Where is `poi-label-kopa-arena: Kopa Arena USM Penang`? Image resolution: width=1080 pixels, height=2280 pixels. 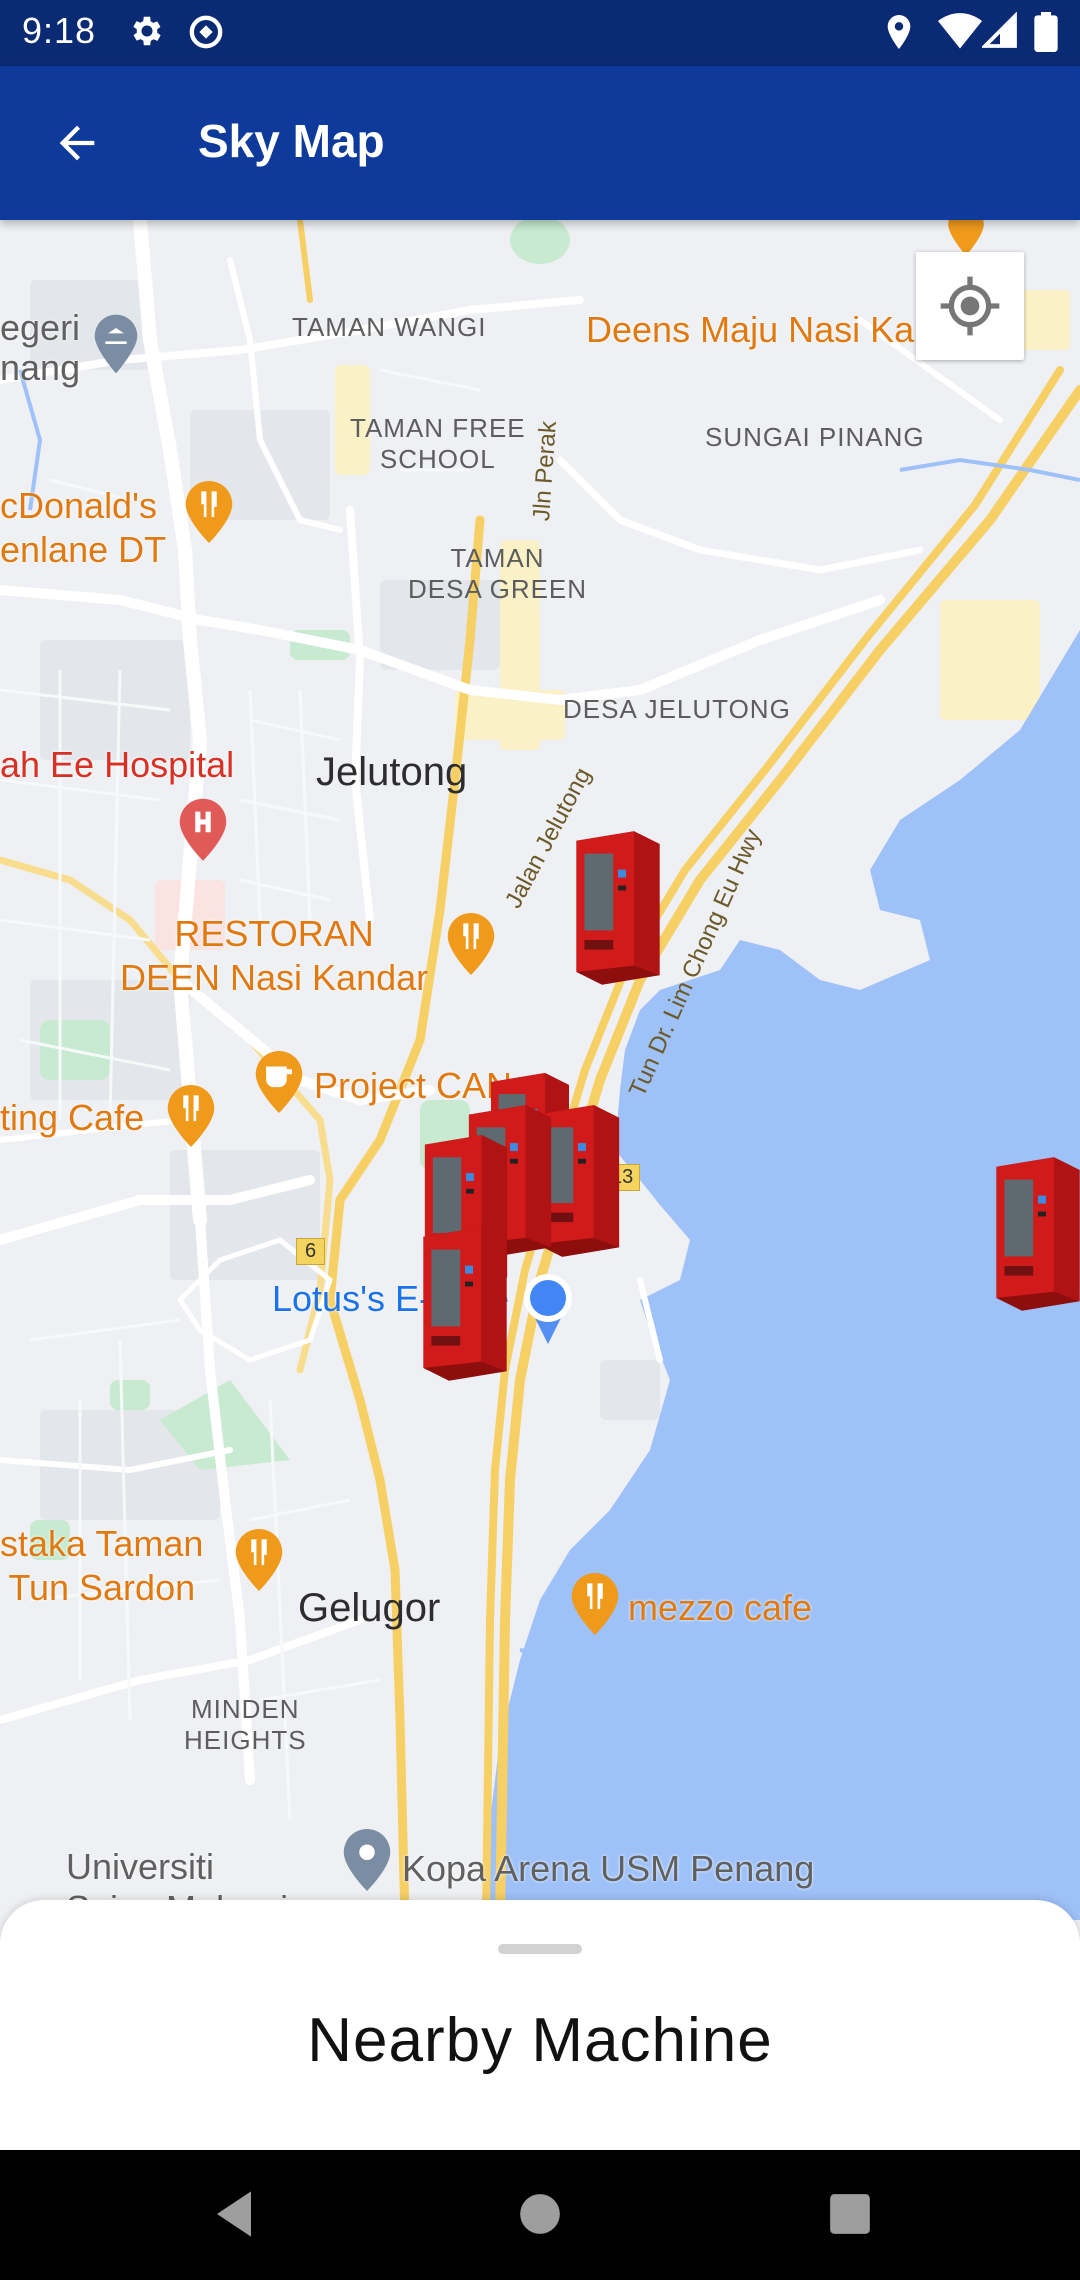 poi-label-kopa-arena: Kopa Arena USM Penang is located at coordinates (608, 1869).